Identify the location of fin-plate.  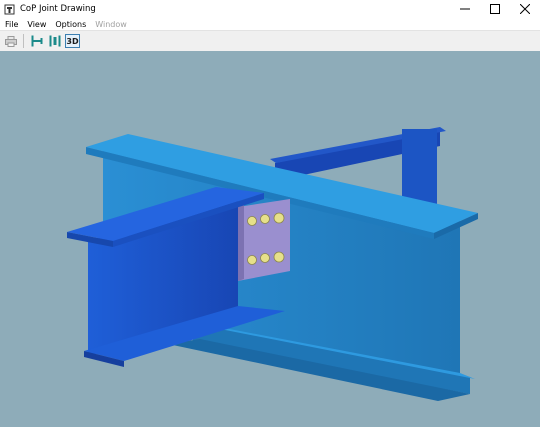
(264, 240).